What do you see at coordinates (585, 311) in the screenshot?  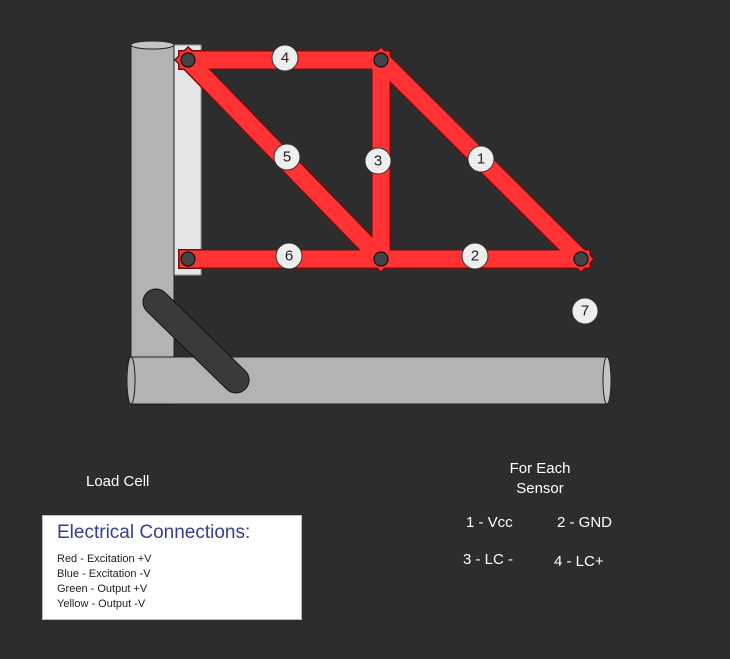 I see `node-7-label: 7` at bounding box center [585, 311].